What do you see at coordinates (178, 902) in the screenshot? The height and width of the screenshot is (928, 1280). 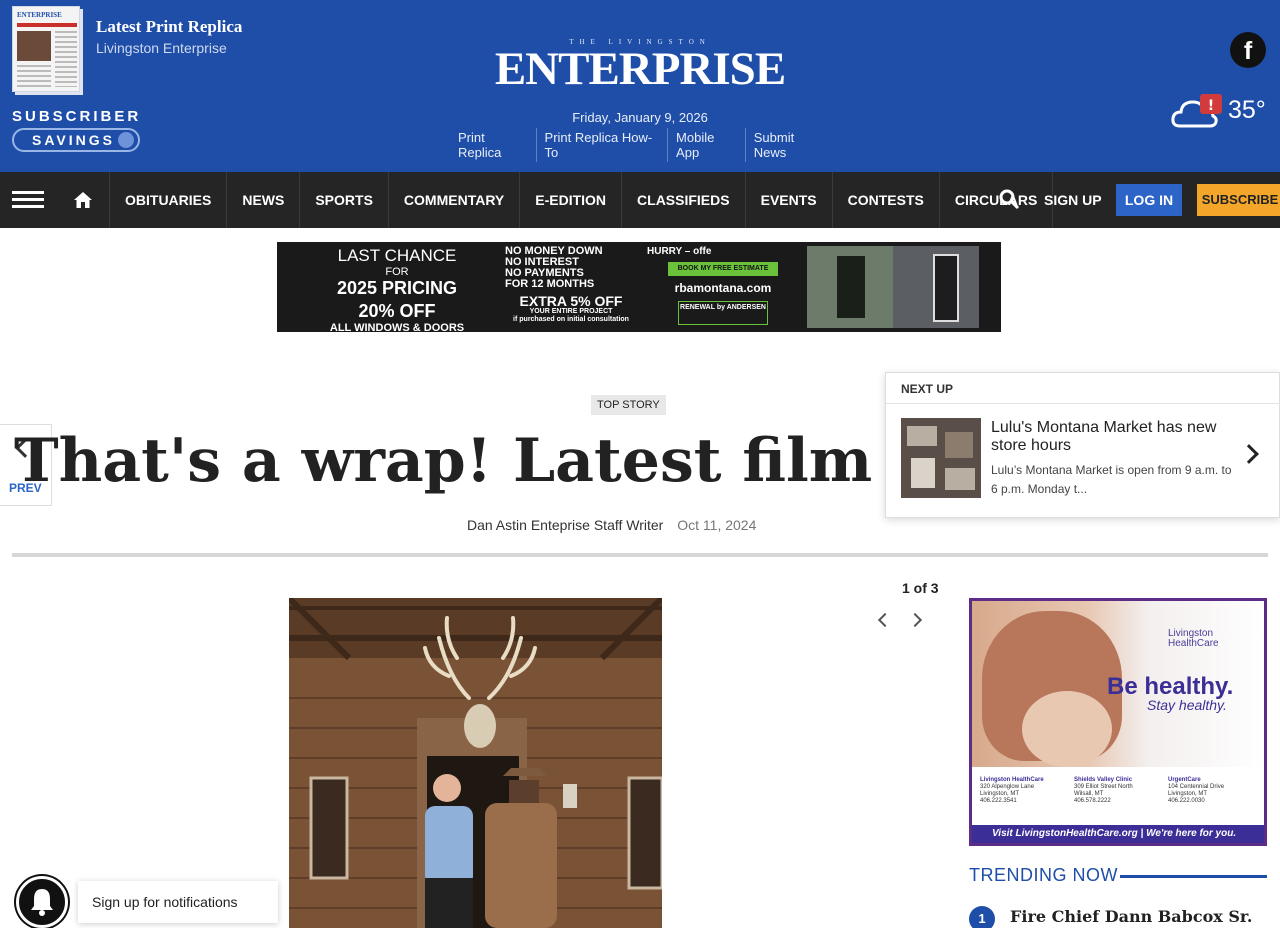 I see `notifications-signup: Sign up for notifications` at bounding box center [178, 902].